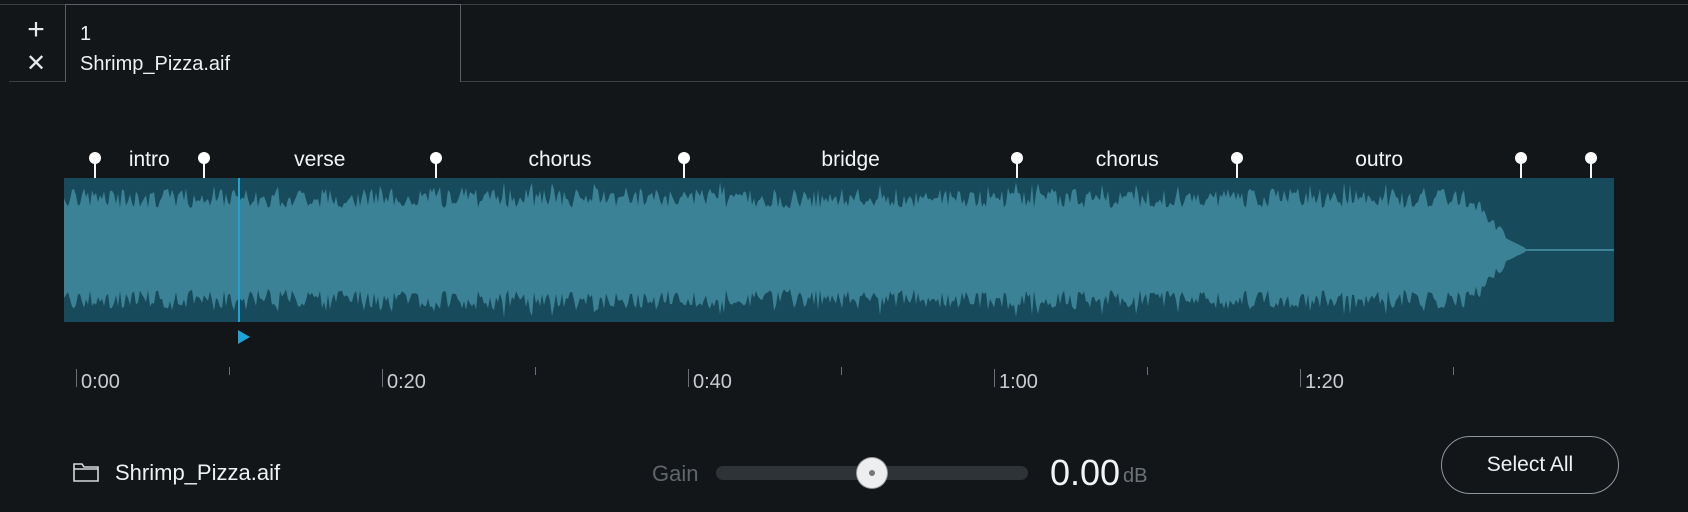 Image resolution: width=1688 pixels, height=512 pixels. Describe the element at coordinates (198, 472) in the screenshot. I see `footer-filename: Shrimp_Pizza.aif` at that location.